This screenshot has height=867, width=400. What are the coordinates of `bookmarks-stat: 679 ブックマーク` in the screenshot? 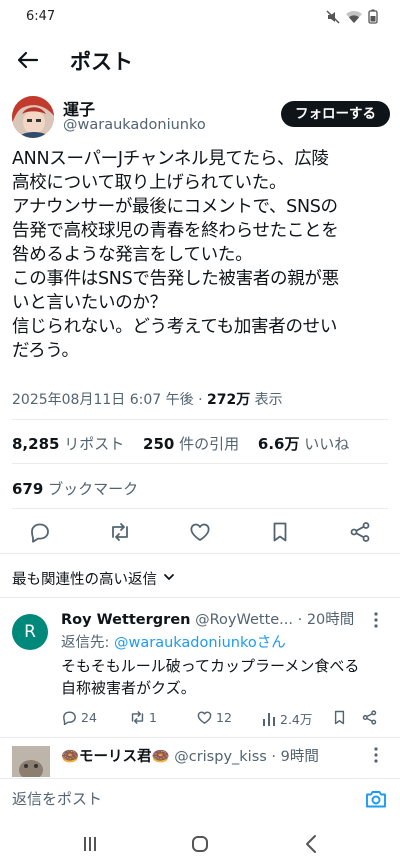 It's located at (75, 488).